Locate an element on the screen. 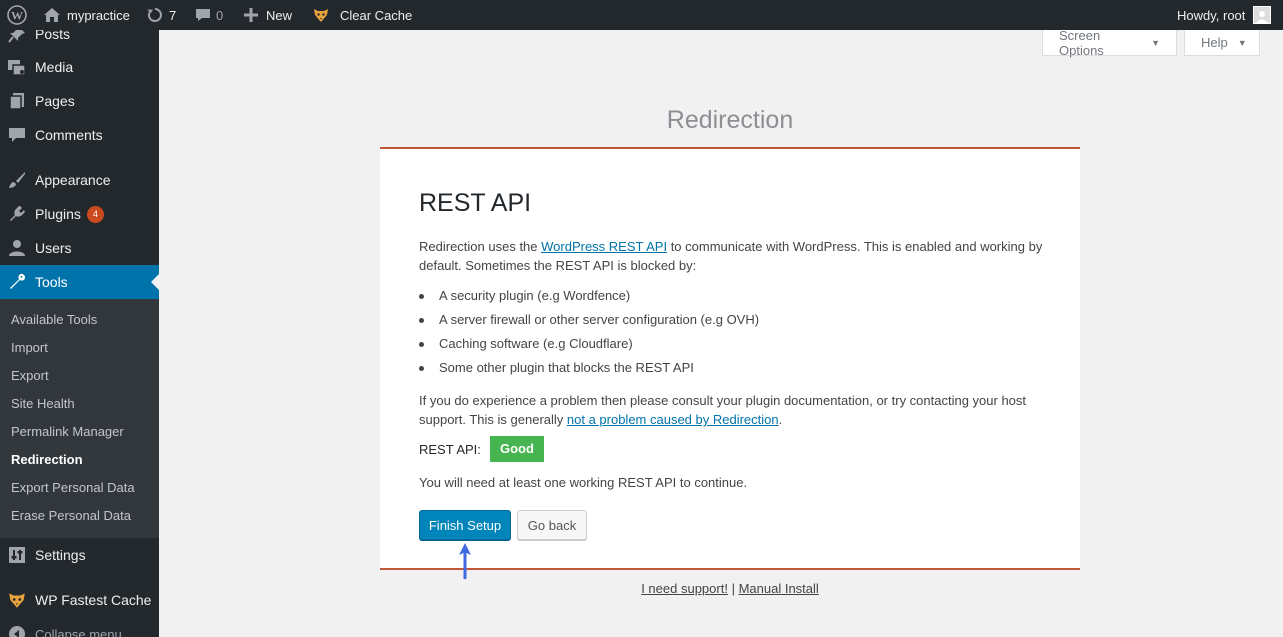 This screenshot has width=1283, height=637. sidebar-item-posts: Posts is located at coordinates (79, 40).